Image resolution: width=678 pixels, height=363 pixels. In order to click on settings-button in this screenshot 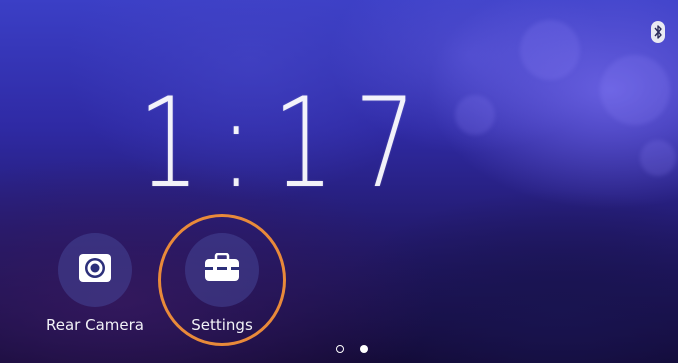, I will do `click(222, 270)`.